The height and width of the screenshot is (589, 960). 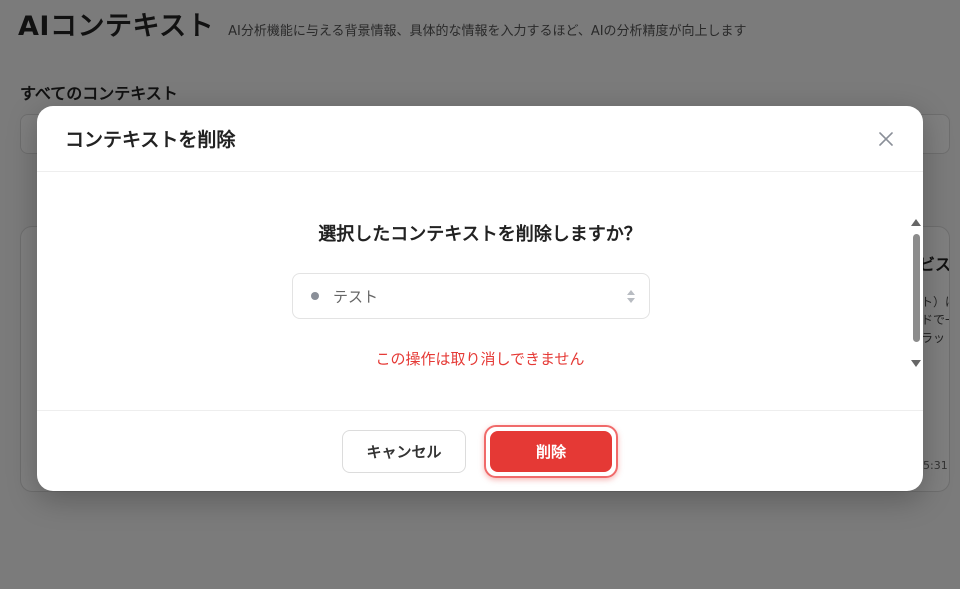 I want to click on delete-button-focus-ring: 削除, so click(x=551, y=451).